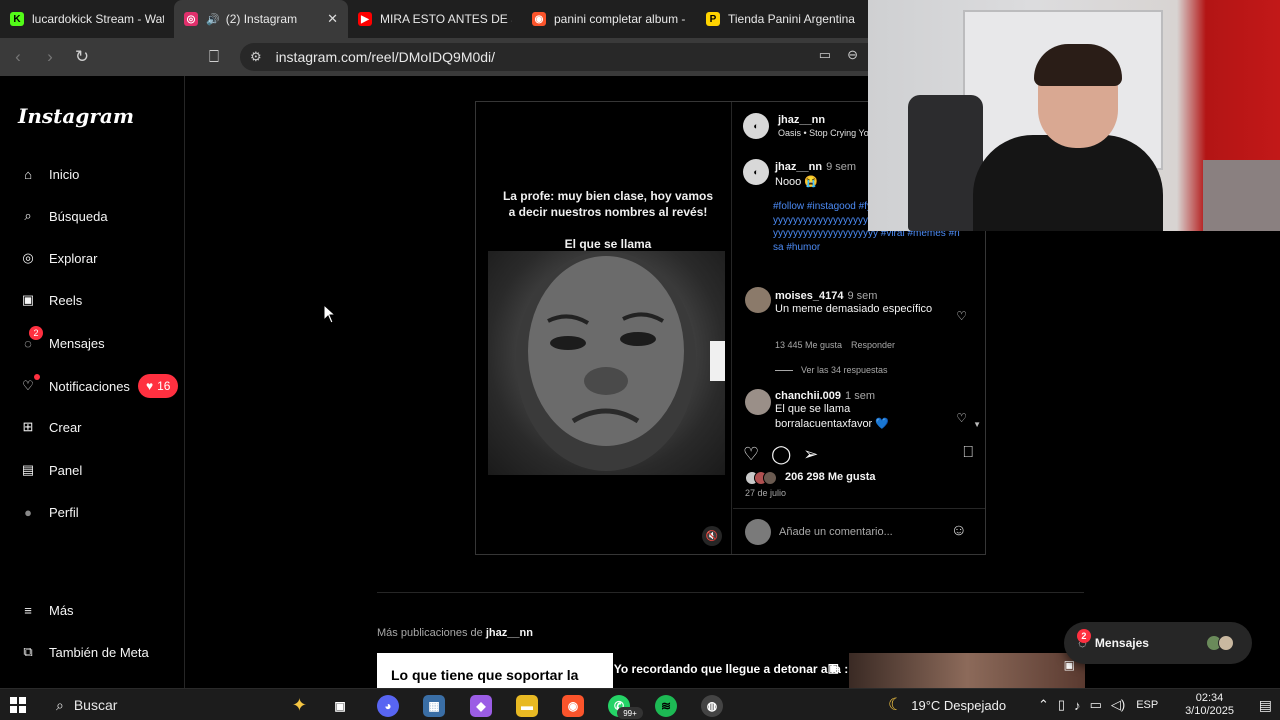 The height and width of the screenshot is (720, 1280). What do you see at coordinates (213, 19) in the screenshot?
I see `speaker-icon: 🔊` at bounding box center [213, 19].